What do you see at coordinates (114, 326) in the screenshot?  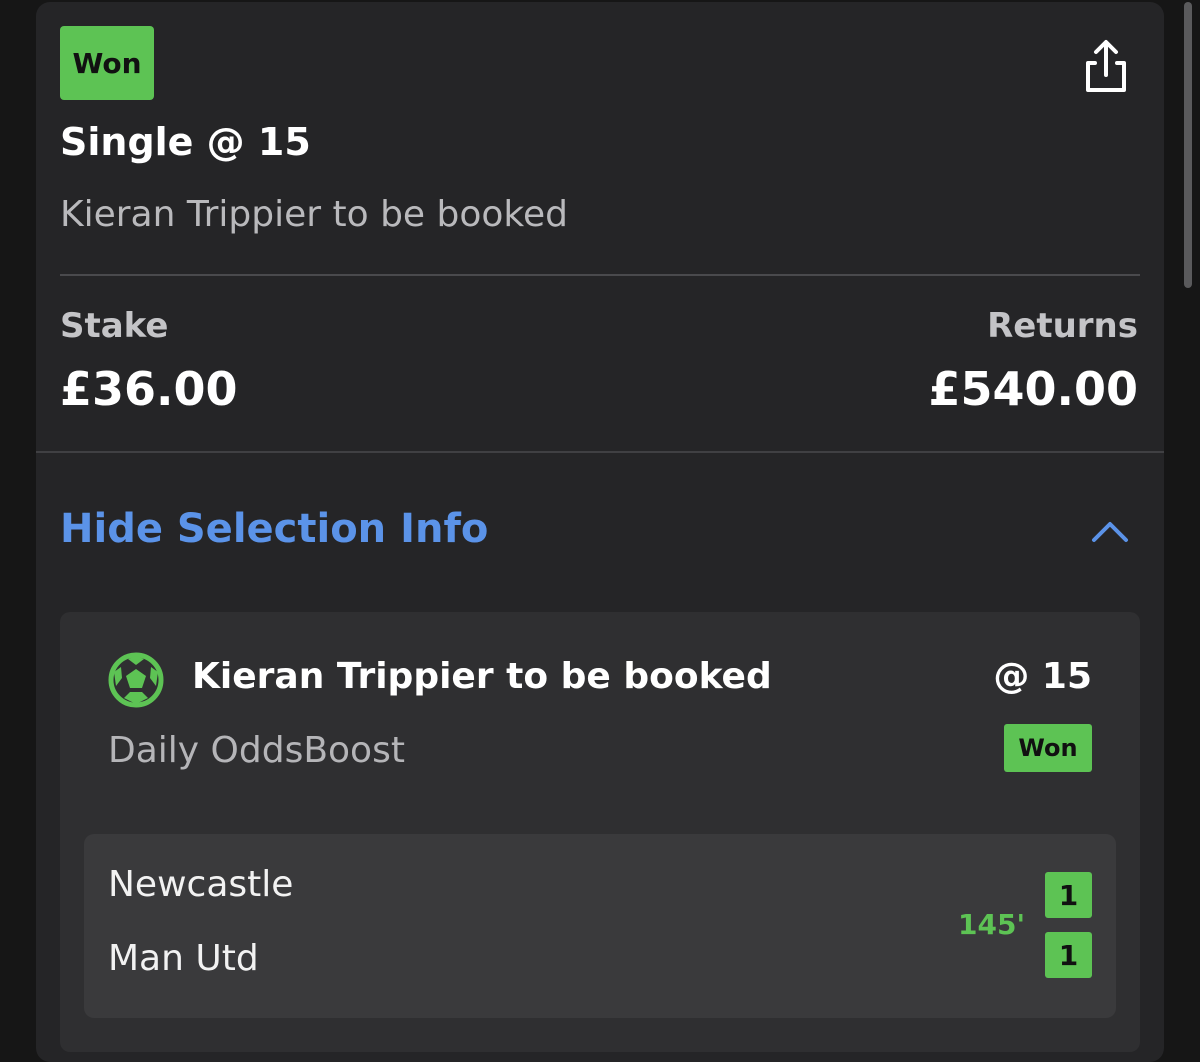 I see `stake-label: Stake` at bounding box center [114, 326].